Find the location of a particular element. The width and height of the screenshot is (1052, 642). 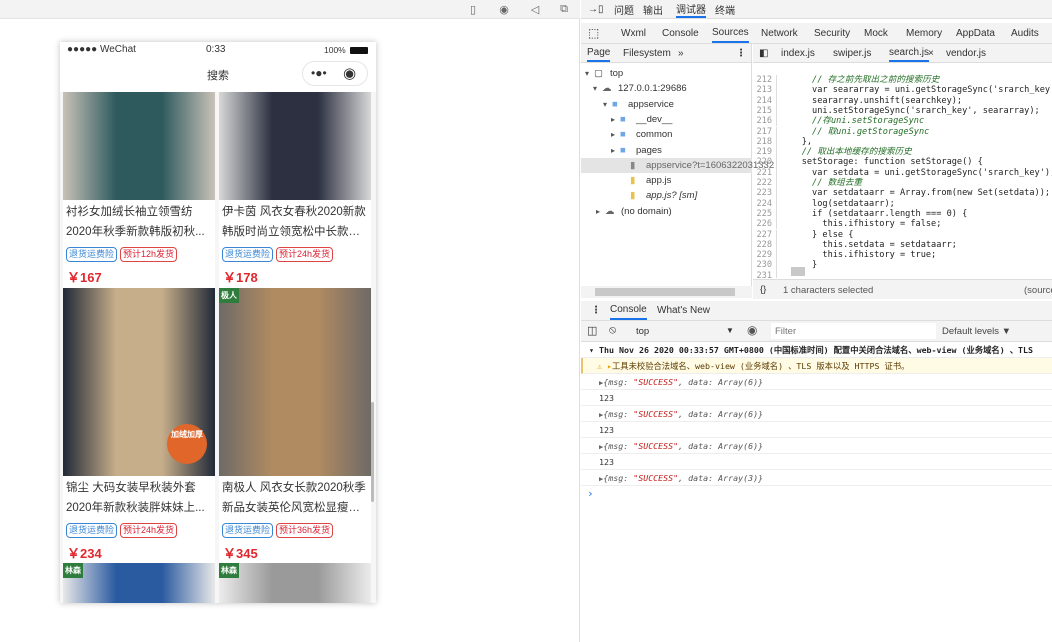

console-filter-input is located at coordinates (853, 331).